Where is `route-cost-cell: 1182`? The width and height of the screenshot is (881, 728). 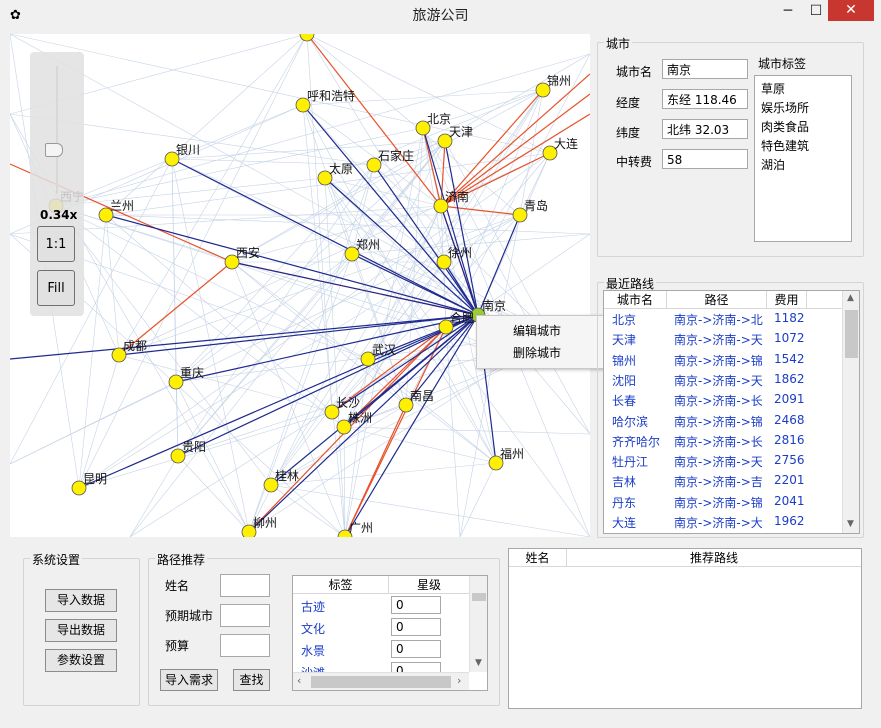 route-cost-cell: 1182 is located at coordinates (792, 318).